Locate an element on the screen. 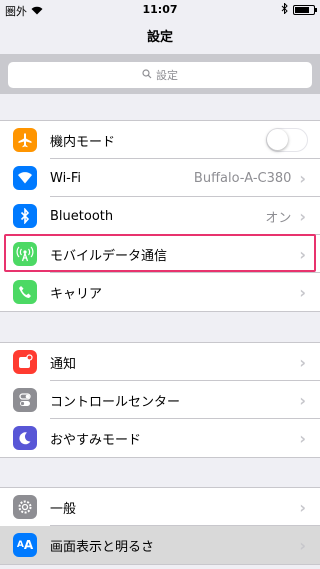  row-carrier: キャリア › is located at coordinates (160, 292).